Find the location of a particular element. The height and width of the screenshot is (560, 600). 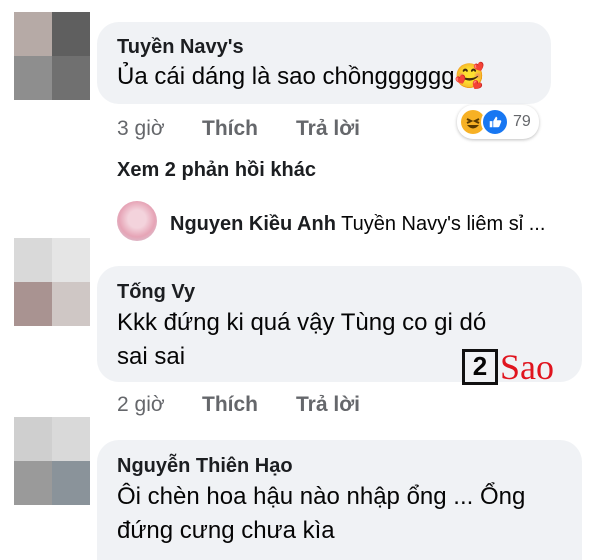

comment-text-line: Kkk đứng ki quá vậy Tùng co gi dó is located at coordinates (302, 322).